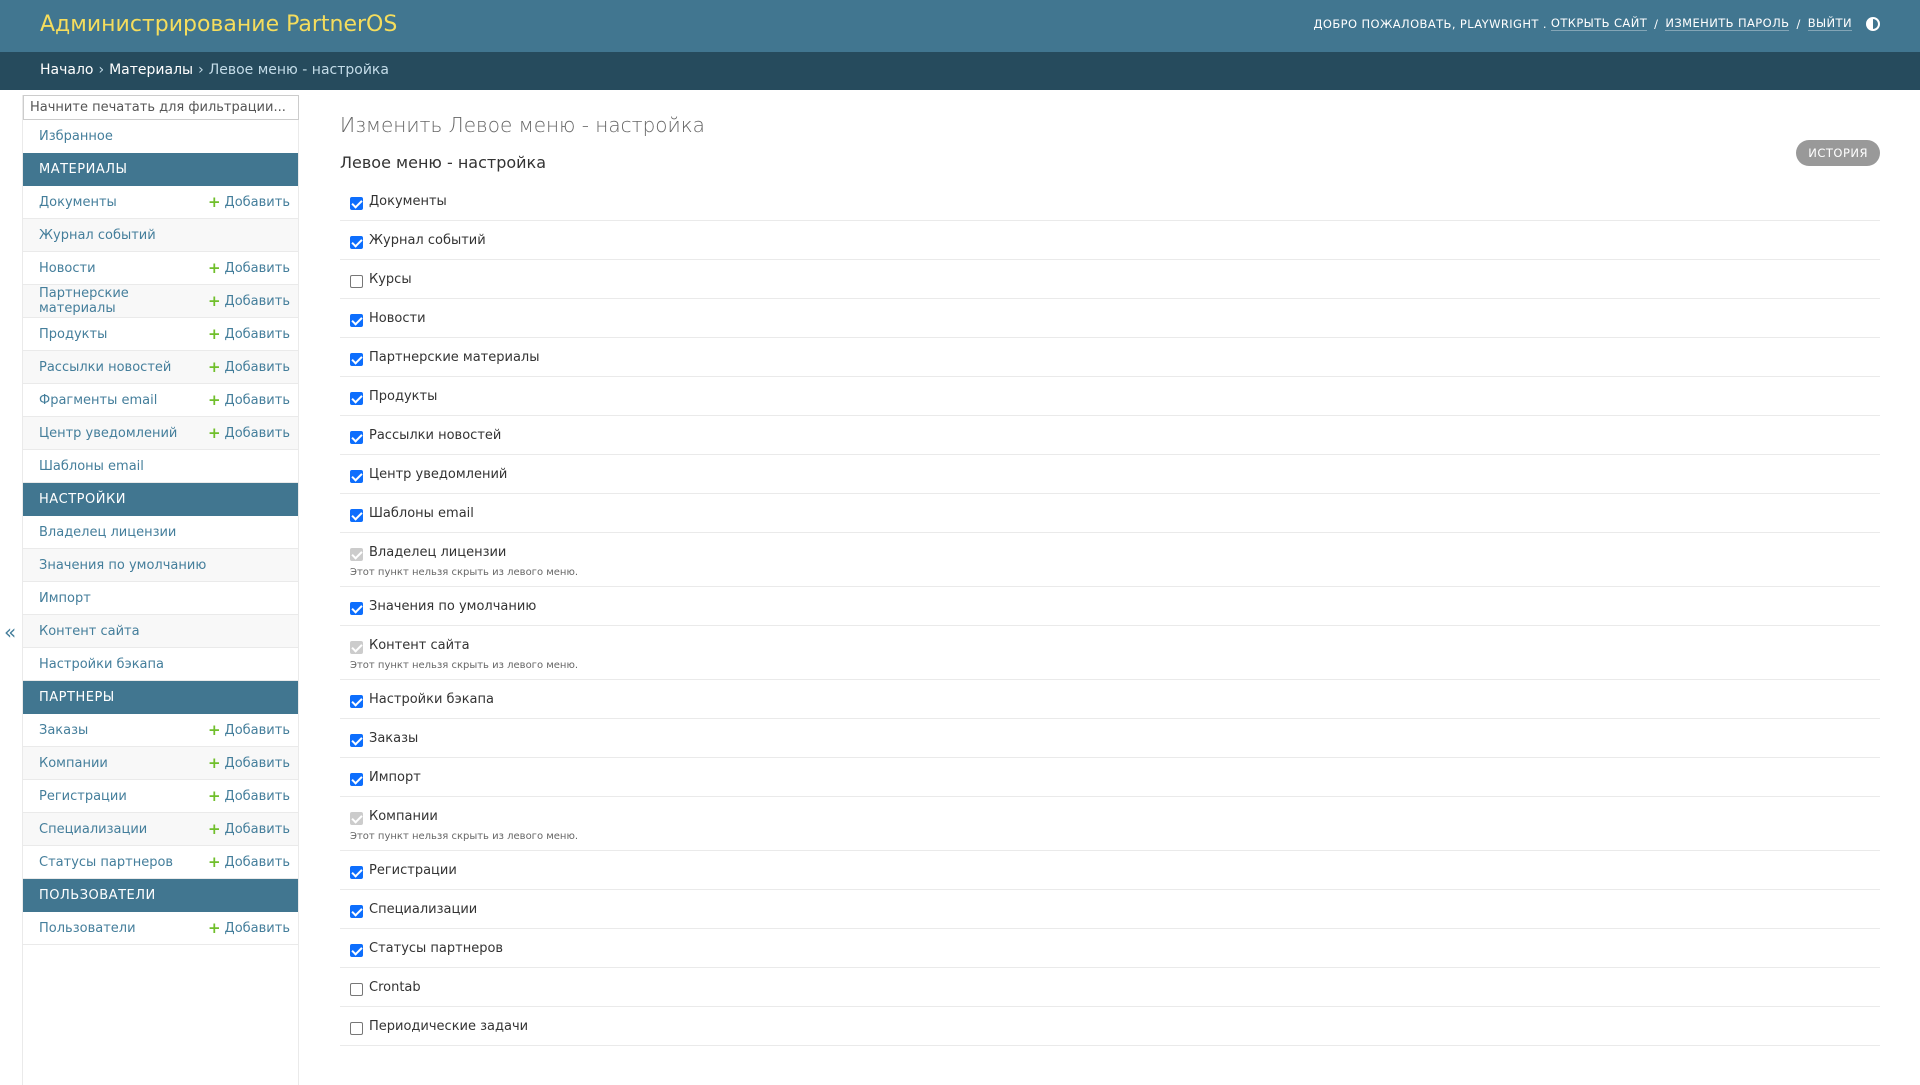 The width and height of the screenshot is (1920, 1085). Describe the element at coordinates (454, 357) in the screenshot. I see `menu-option-label: Партнерские материалы` at that location.